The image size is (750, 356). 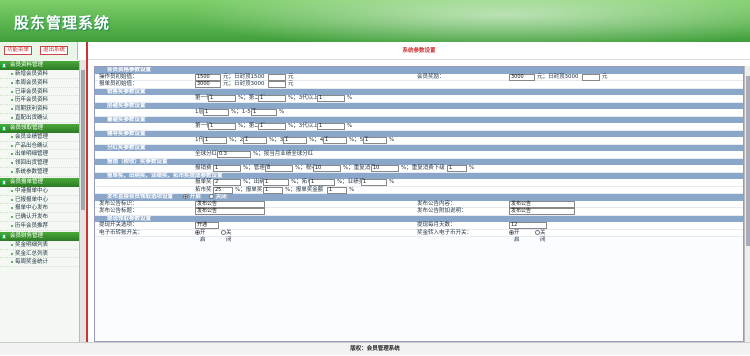 I want to click on text-input: 0.3, so click(x=234, y=154).